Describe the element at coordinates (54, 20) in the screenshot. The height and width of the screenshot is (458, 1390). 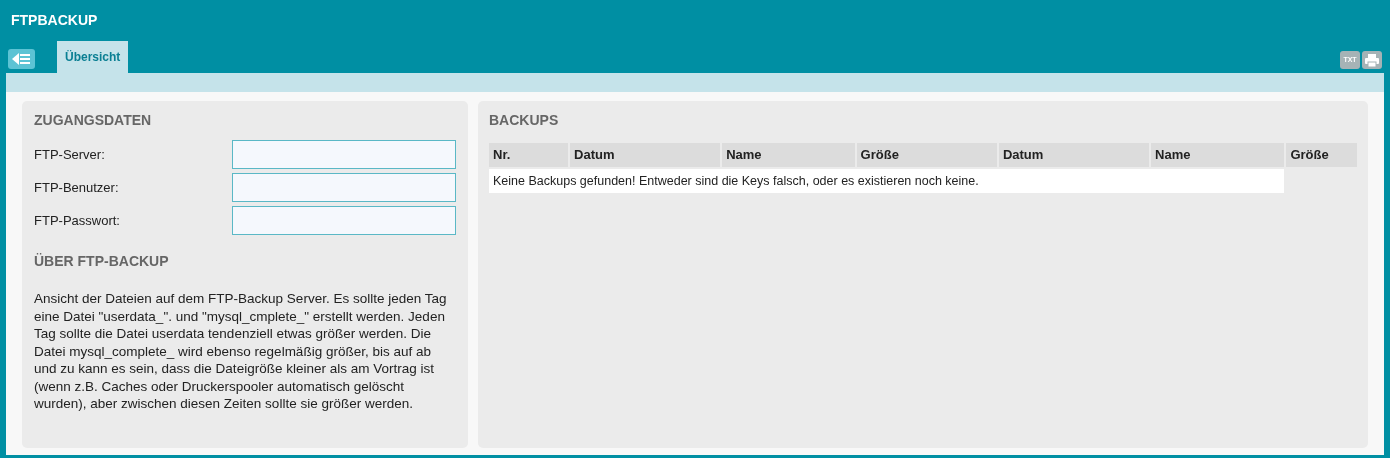
I see `app-title: FTPBACKUP` at that location.